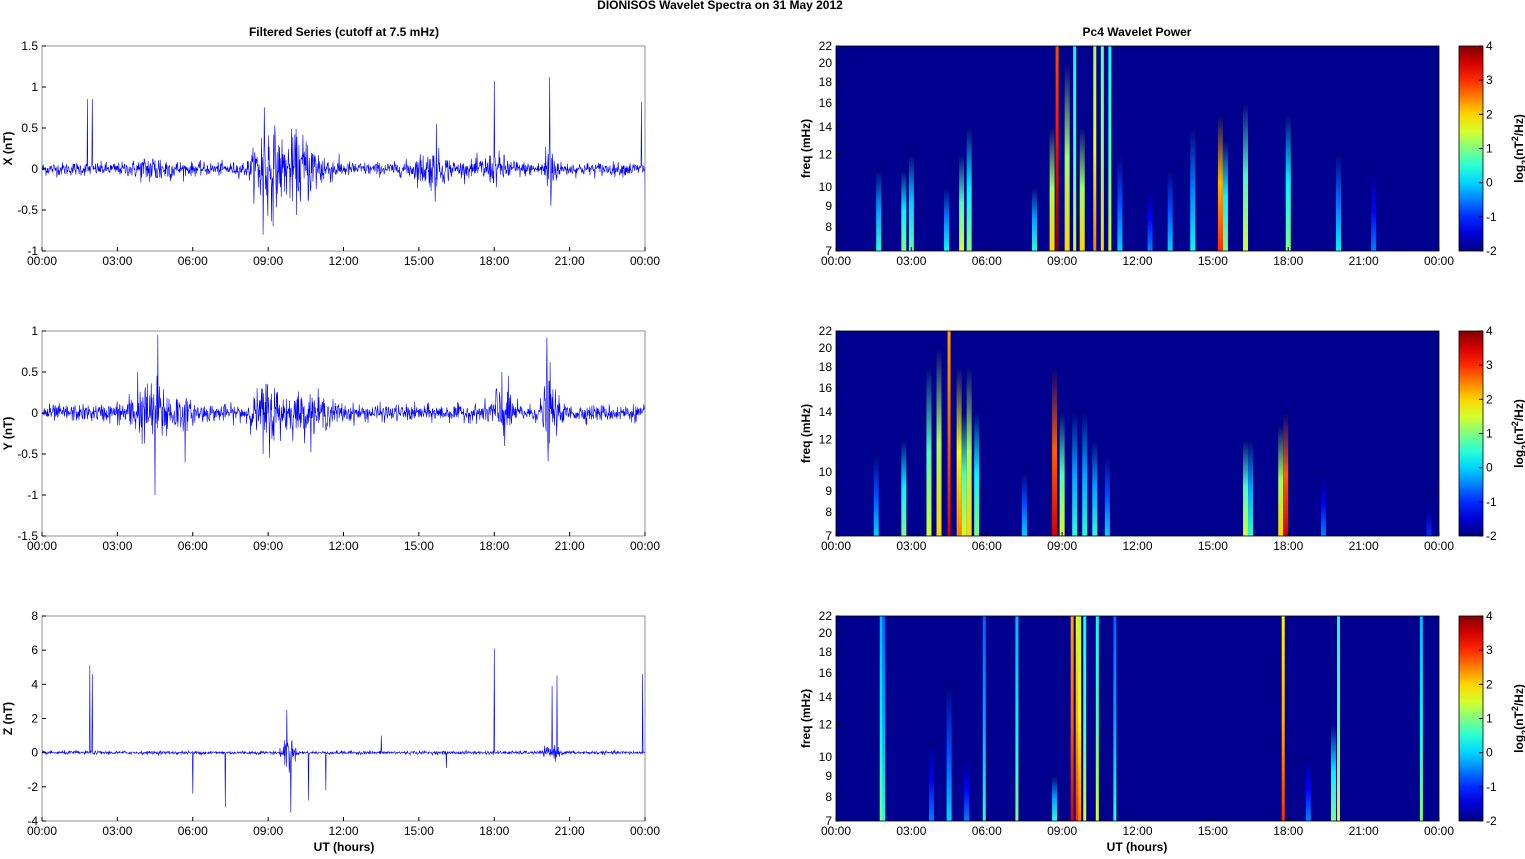 Image resolution: width=1525 pixels, height=859 pixels. I want to click on y-tick-label: 20, so click(826, 633).